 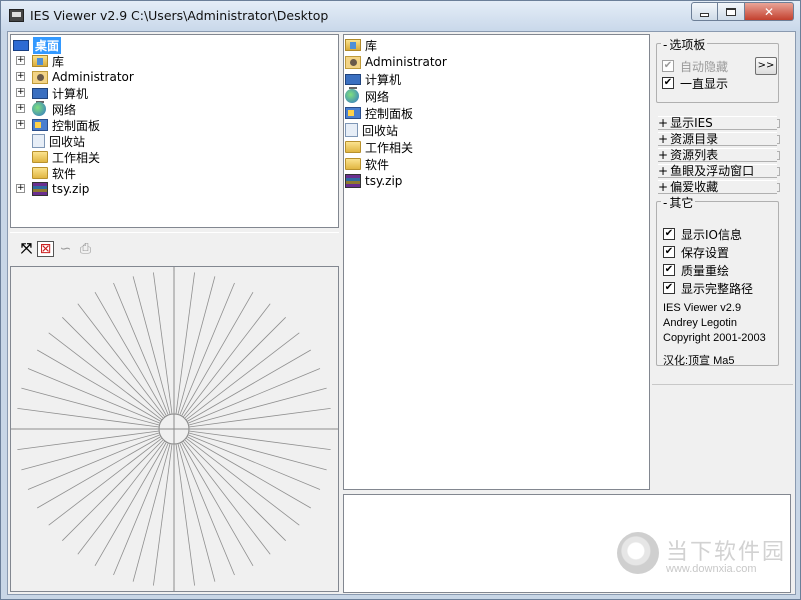 What do you see at coordinates (174, 247) in the screenshot?
I see `view-toolbar: ⤧ ⊠ ∽ ⎙` at bounding box center [174, 247].